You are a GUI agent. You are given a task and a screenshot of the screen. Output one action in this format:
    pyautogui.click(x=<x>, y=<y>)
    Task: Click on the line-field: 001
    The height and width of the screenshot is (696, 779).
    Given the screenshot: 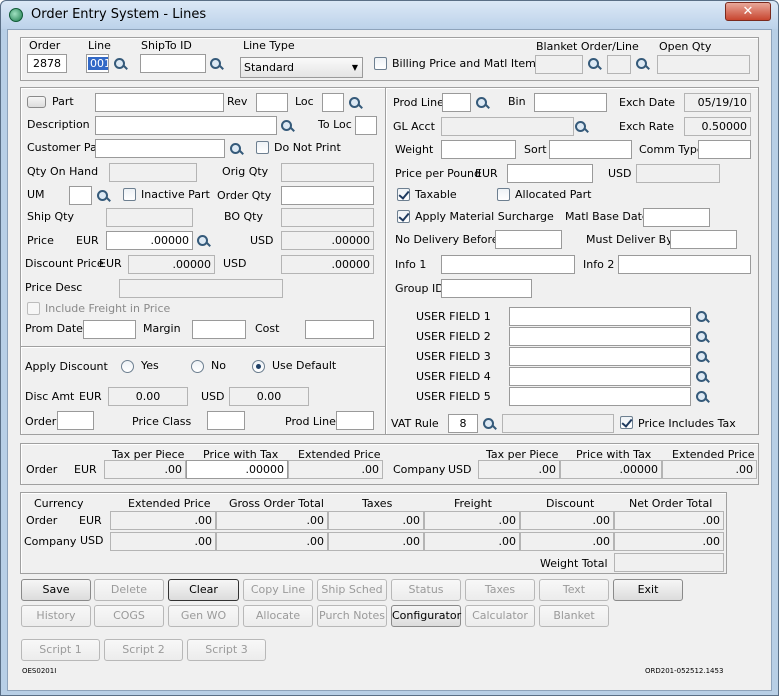 What is the action you would take?
    pyautogui.click(x=97, y=63)
    